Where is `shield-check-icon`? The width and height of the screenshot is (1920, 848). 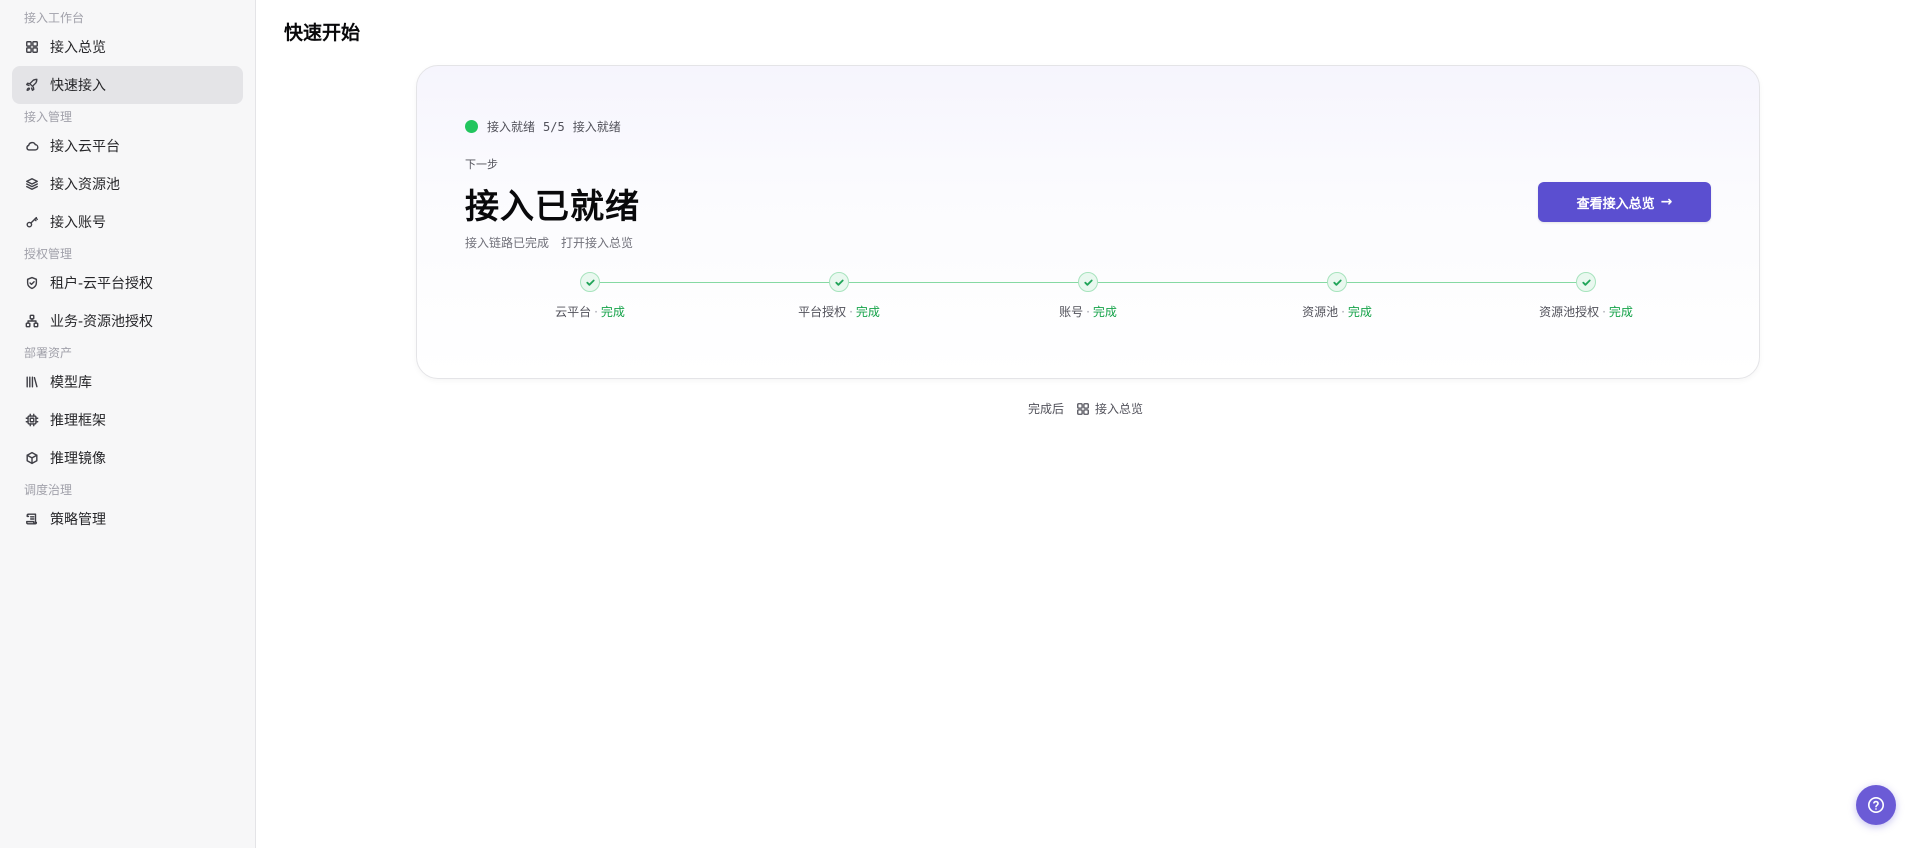
shield-check-icon is located at coordinates (32, 283).